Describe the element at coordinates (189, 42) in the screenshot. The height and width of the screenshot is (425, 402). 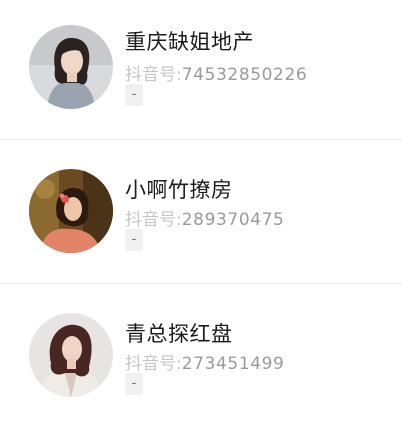
I see `account-name: 重庆缺姐地产` at that location.